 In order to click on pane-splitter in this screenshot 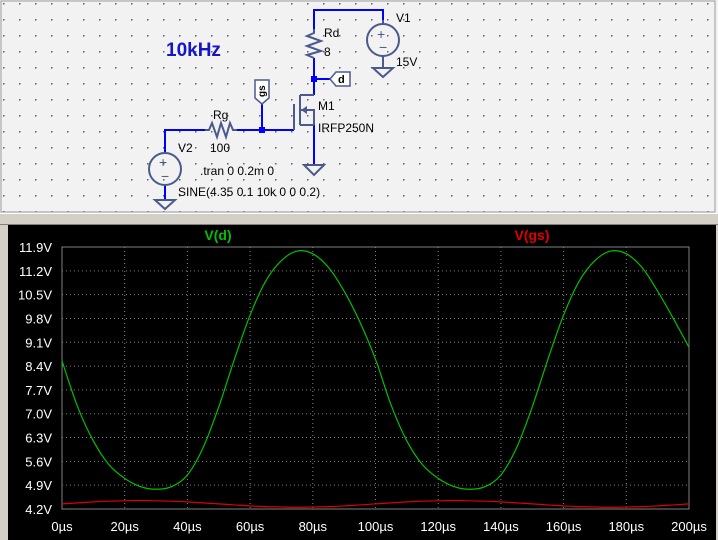, I will do `click(359, 219)`.